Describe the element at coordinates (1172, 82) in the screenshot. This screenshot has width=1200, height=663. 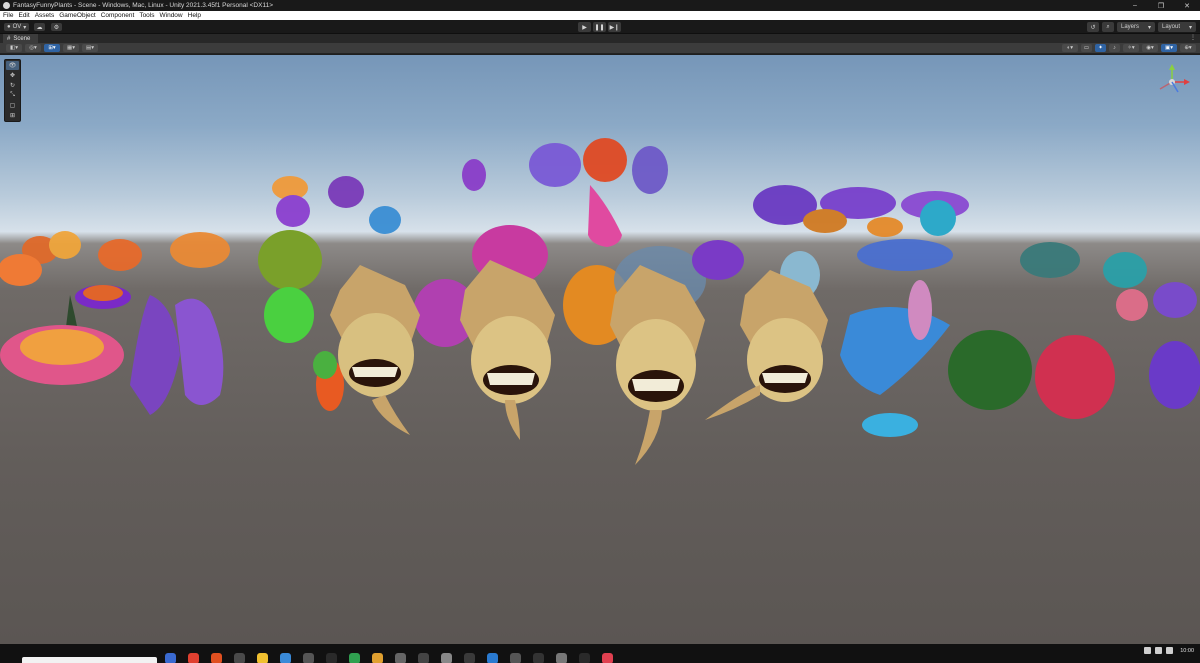
I see `orientation-gizmo` at that location.